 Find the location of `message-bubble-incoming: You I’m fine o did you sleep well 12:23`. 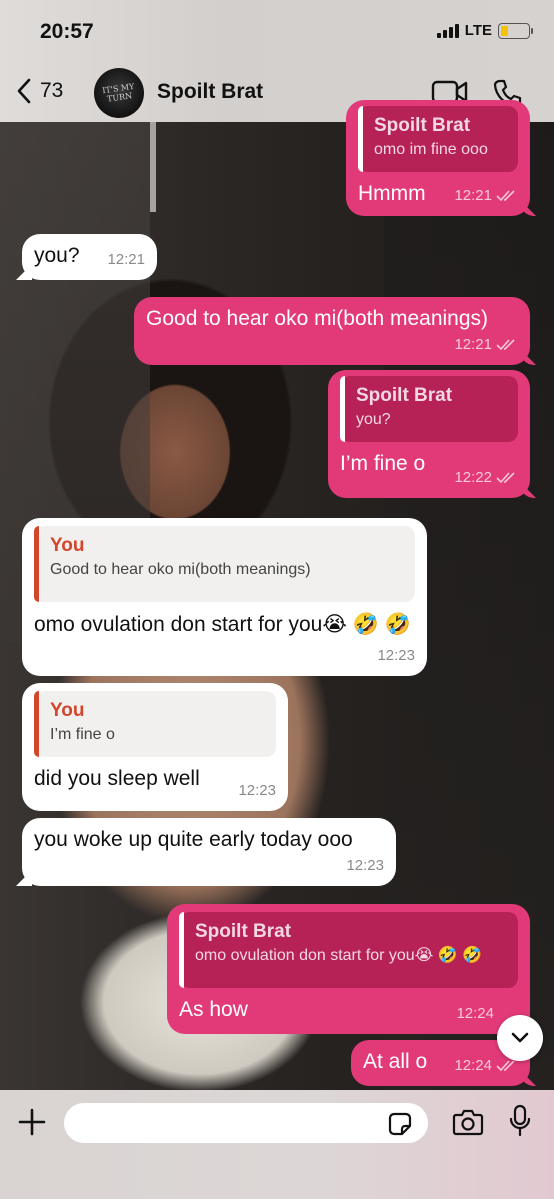

message-bubble-incoming: You I’m fine o did you sleep well 12:23 is located at coordinates (155, 747).